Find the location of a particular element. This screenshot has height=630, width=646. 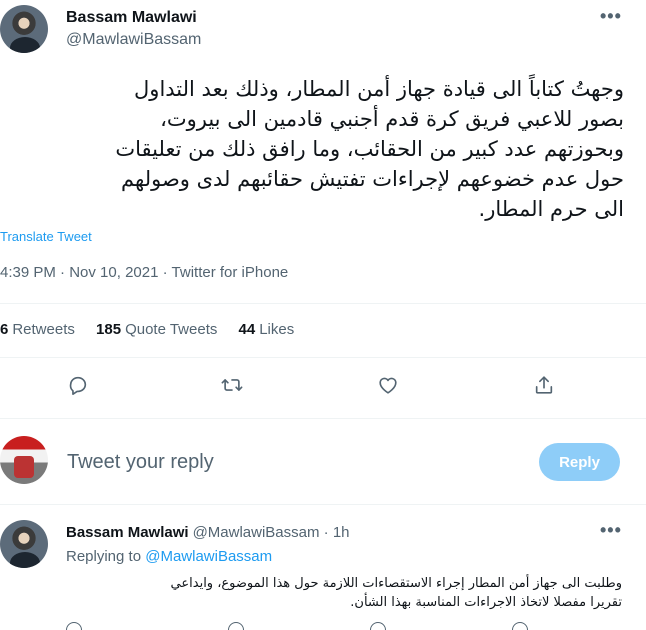

tweet-date: Nov 10, 2021 is located at coordinates (113, 272).